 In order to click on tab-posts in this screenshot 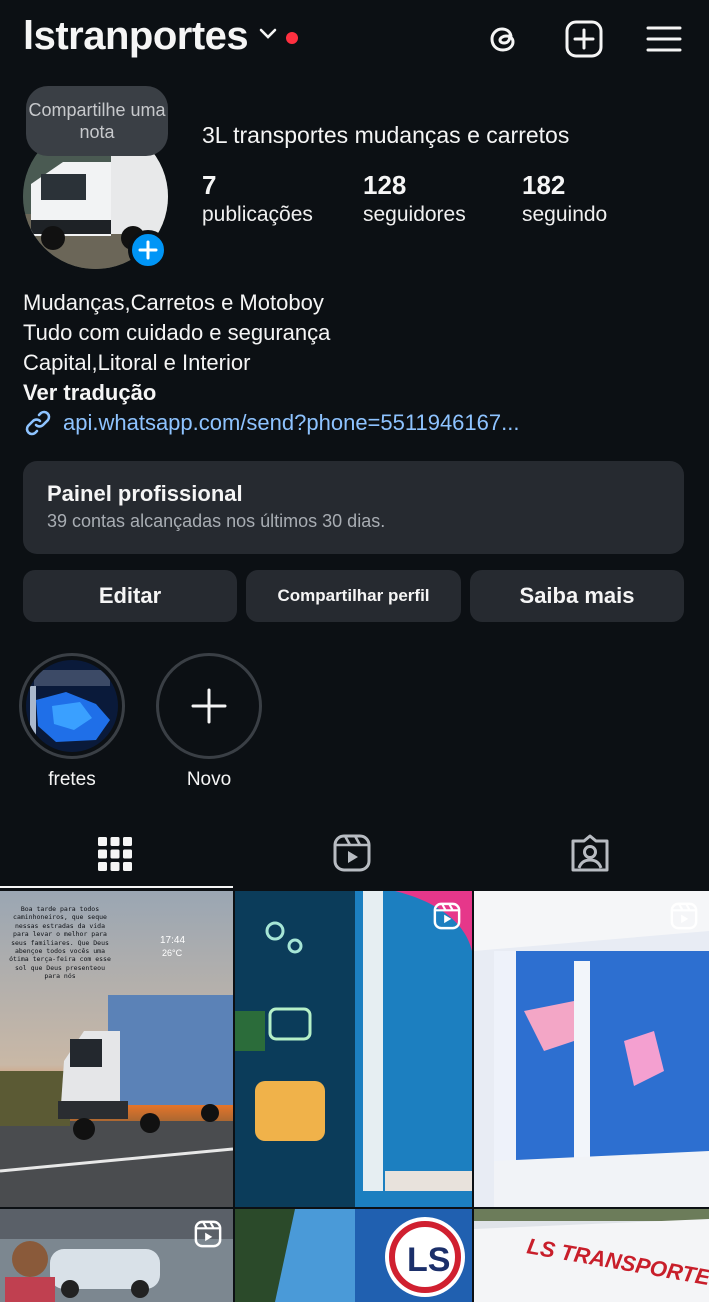, I will do `click(115, 853)`.